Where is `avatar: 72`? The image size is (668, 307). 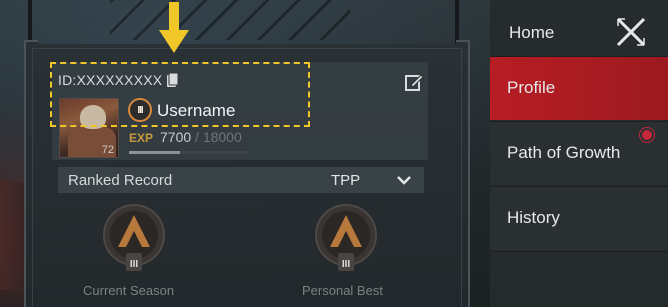
avatar: 72 is located at coordinates (89, 128).